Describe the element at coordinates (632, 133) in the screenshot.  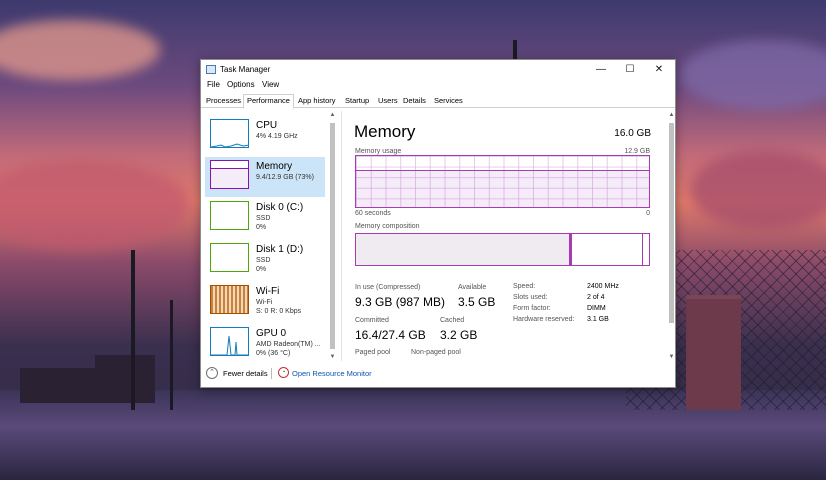
I see `total-memory: 16.0 GB` at that location.